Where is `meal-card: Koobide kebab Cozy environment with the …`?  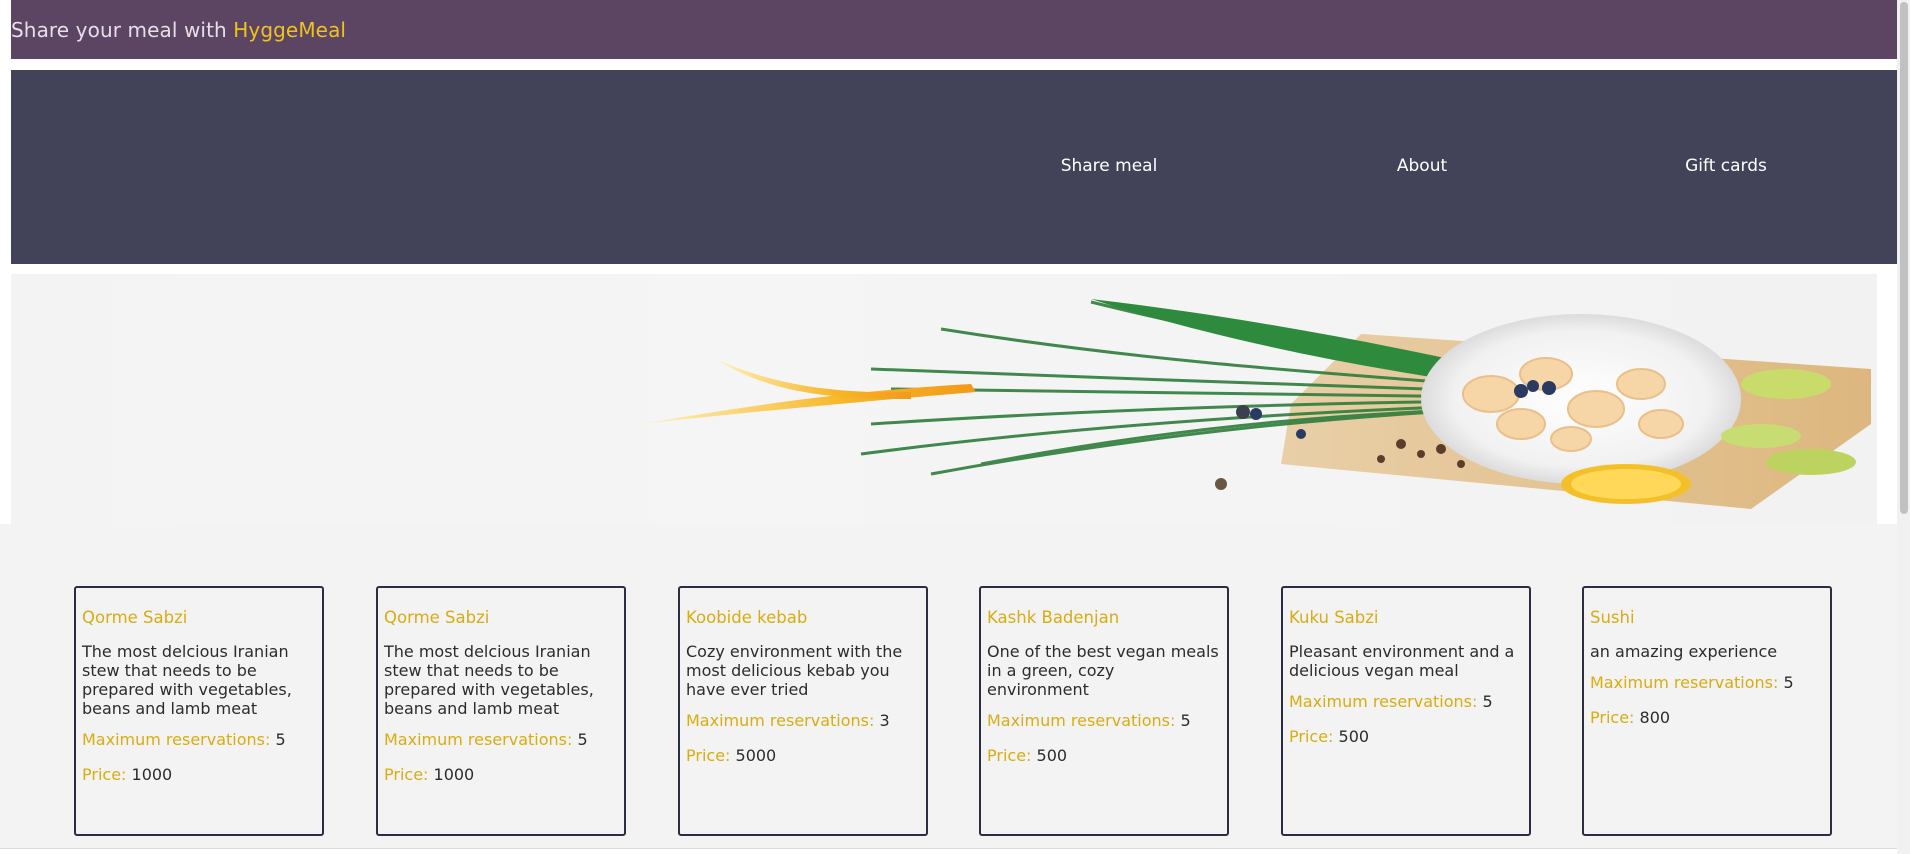
meal-card: Koobide kebab Cozy environment with the … is located at coordinates (803, 711).